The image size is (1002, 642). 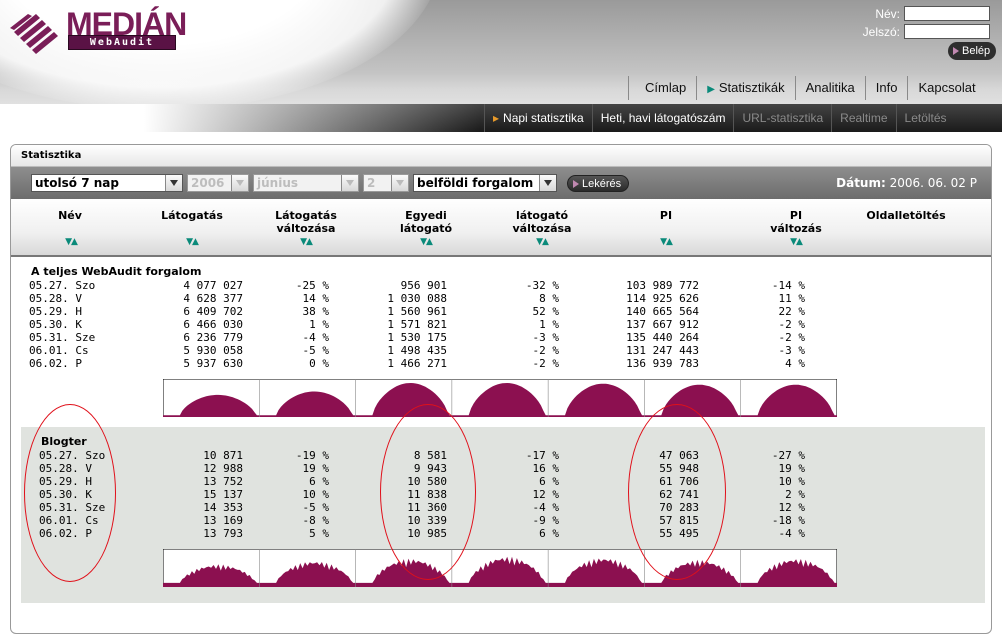 I want to click on table-cell: -14 %, so click(x=788, y=285).